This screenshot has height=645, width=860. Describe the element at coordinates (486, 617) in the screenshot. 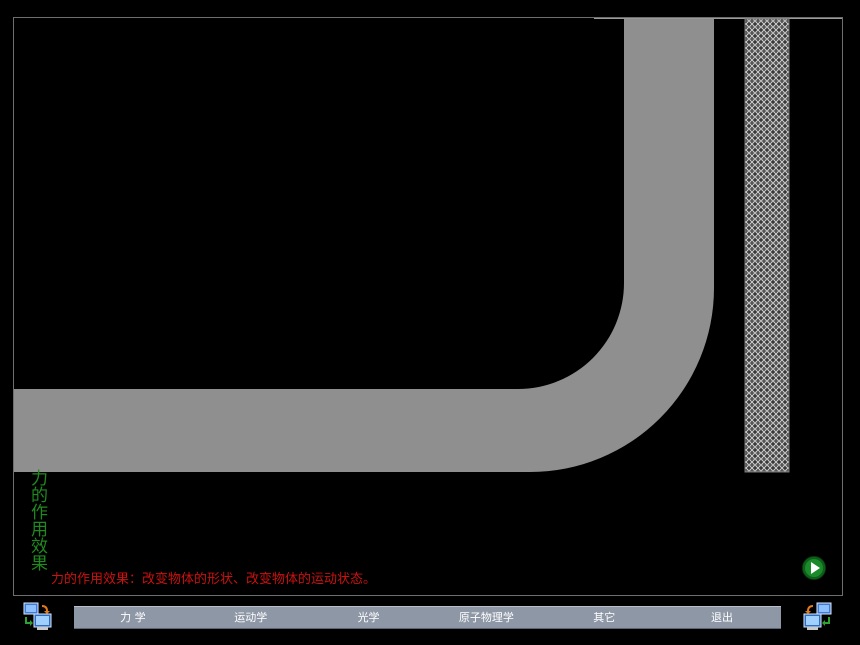

I see `menu-item-atomic-physics: 原子物理学` at that location.